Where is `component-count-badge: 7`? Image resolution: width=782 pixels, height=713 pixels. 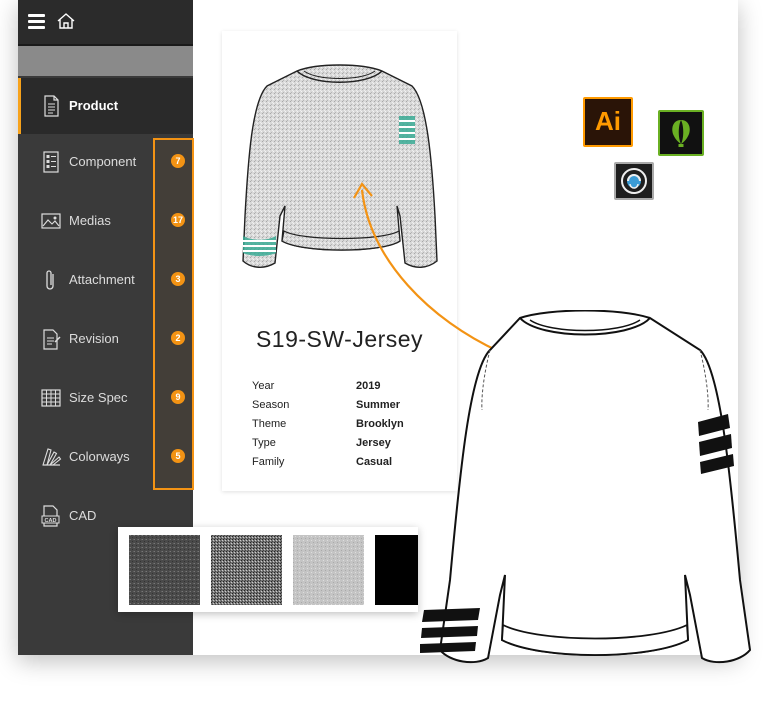
component-count-badge: 7 is located at coordinates (178, 161).